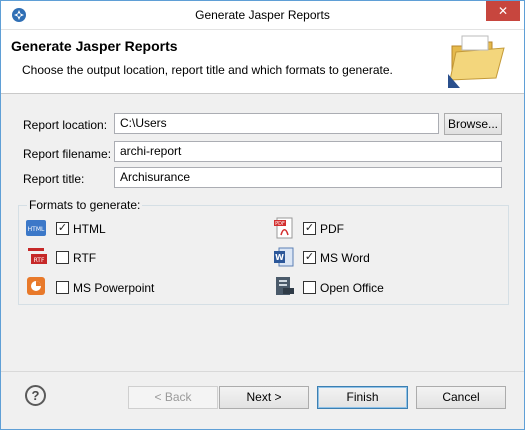 Image resolution: width=525 pixels, height=430 pixels. Describe the element at coordinates (309, 228) in the screenshot. I see `pdf-checkbox: ✓` at that location.